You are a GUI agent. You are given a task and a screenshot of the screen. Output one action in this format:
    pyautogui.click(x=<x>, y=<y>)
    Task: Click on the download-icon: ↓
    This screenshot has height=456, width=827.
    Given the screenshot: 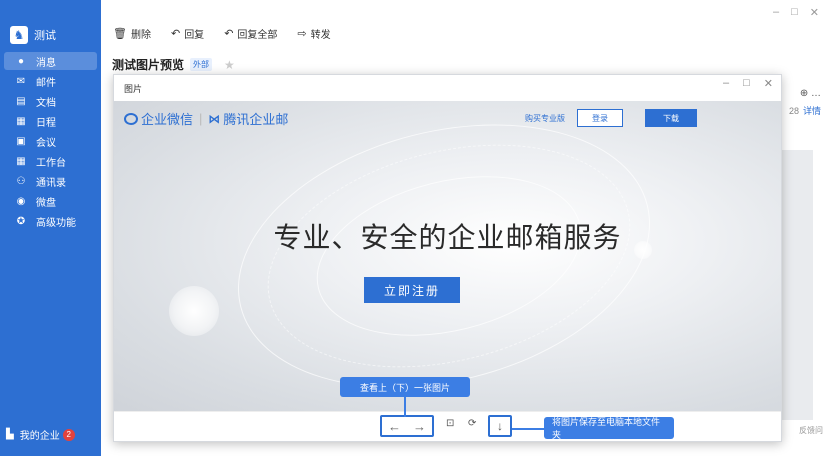 What is the action you would take?
    pyautogui.click(x=500, y=426)
    